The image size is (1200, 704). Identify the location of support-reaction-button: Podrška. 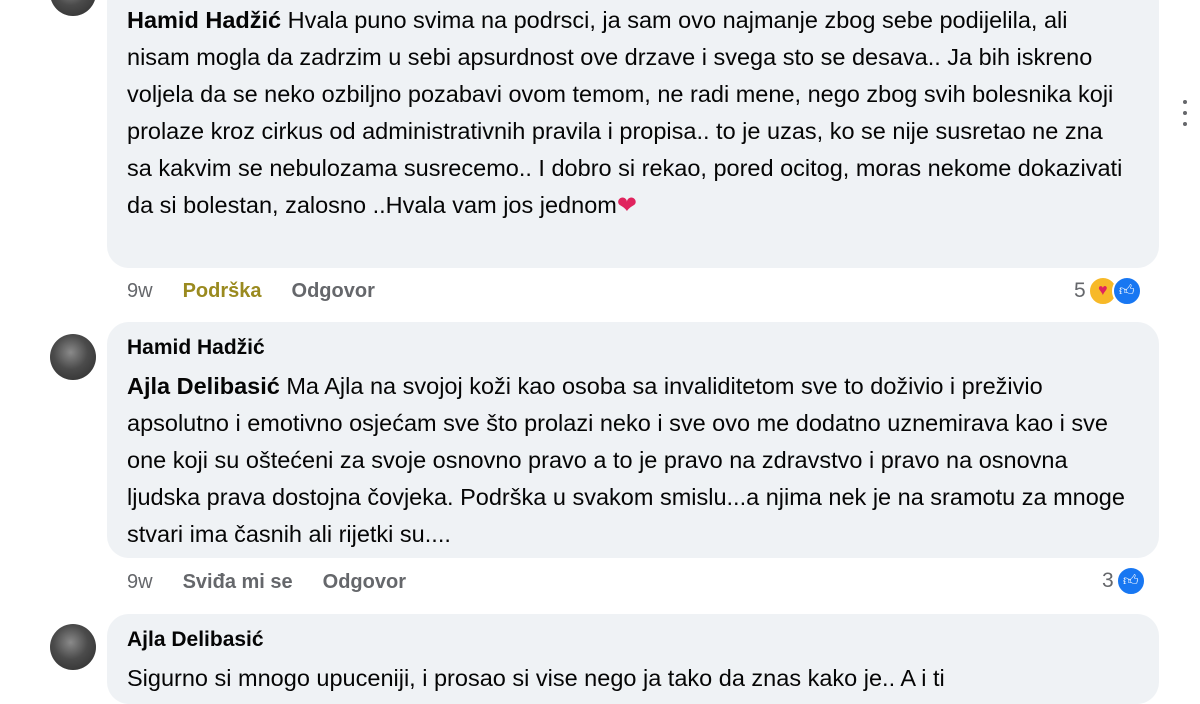
(222, 291).